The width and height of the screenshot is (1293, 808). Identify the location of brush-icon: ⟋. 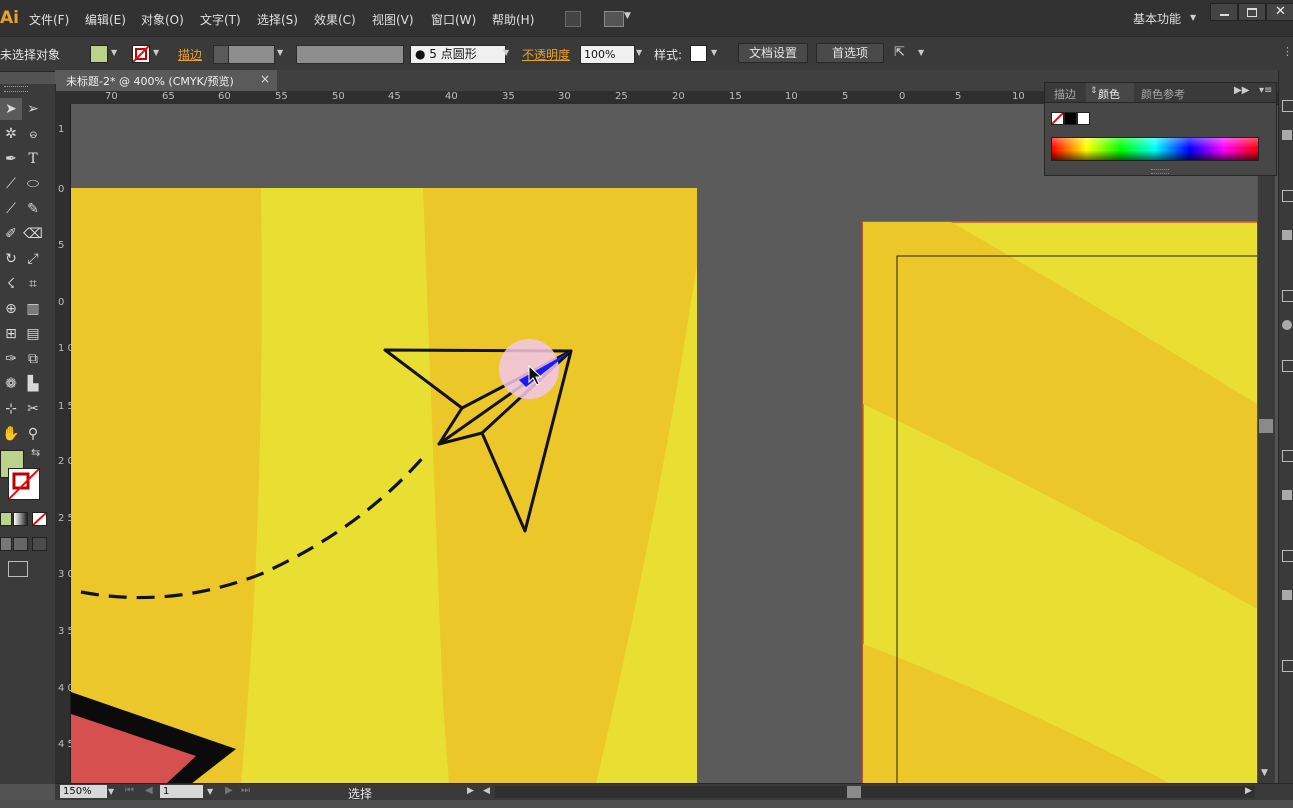
(11, 209).